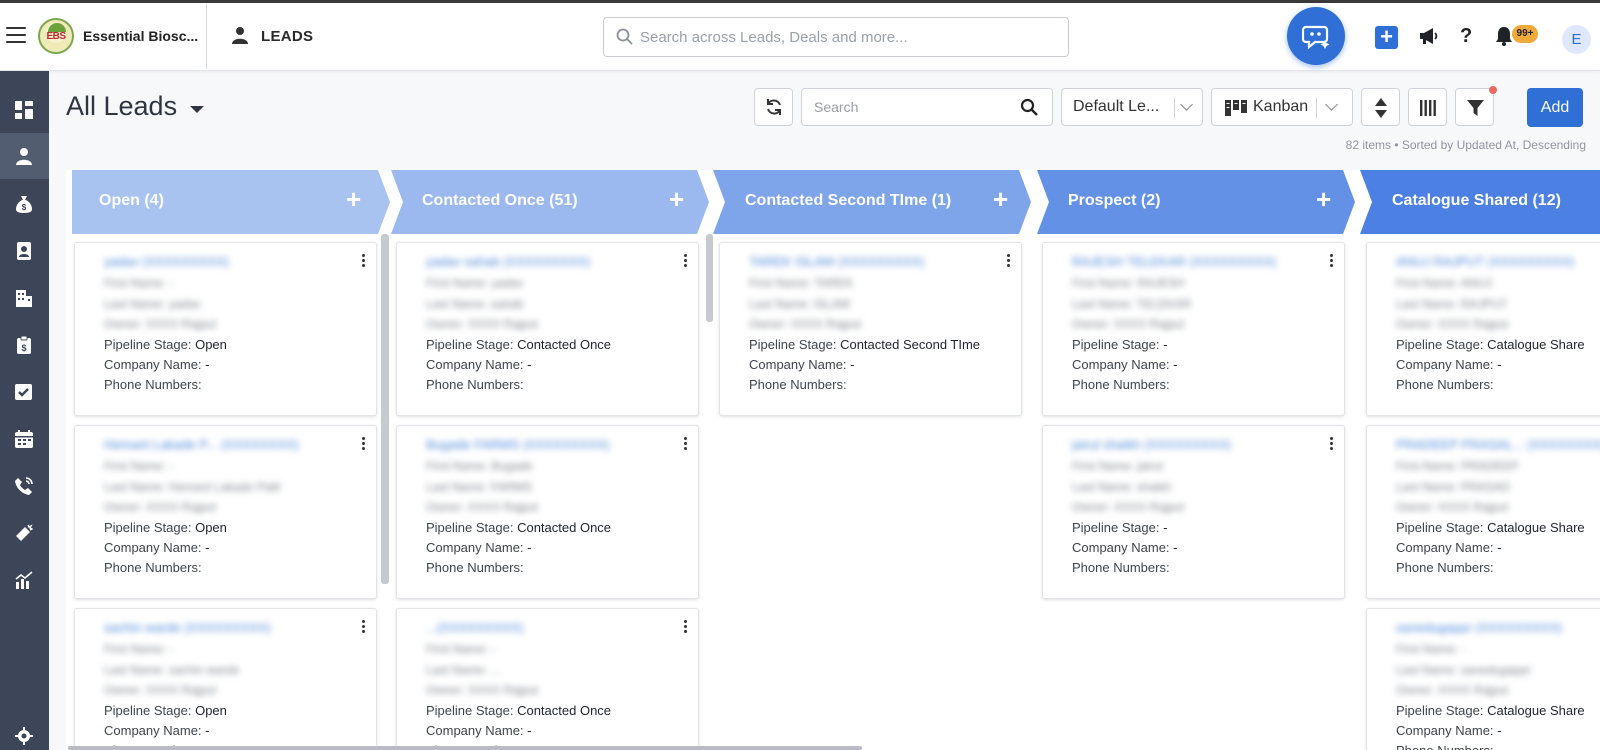 The image size is (1600, 750). What do you see at coordinates (836, 261) in the screenshot?
I see `lead-name-link: TAREK ISLAM (XXXXXXXXX)` at bounding box center [836, 261].